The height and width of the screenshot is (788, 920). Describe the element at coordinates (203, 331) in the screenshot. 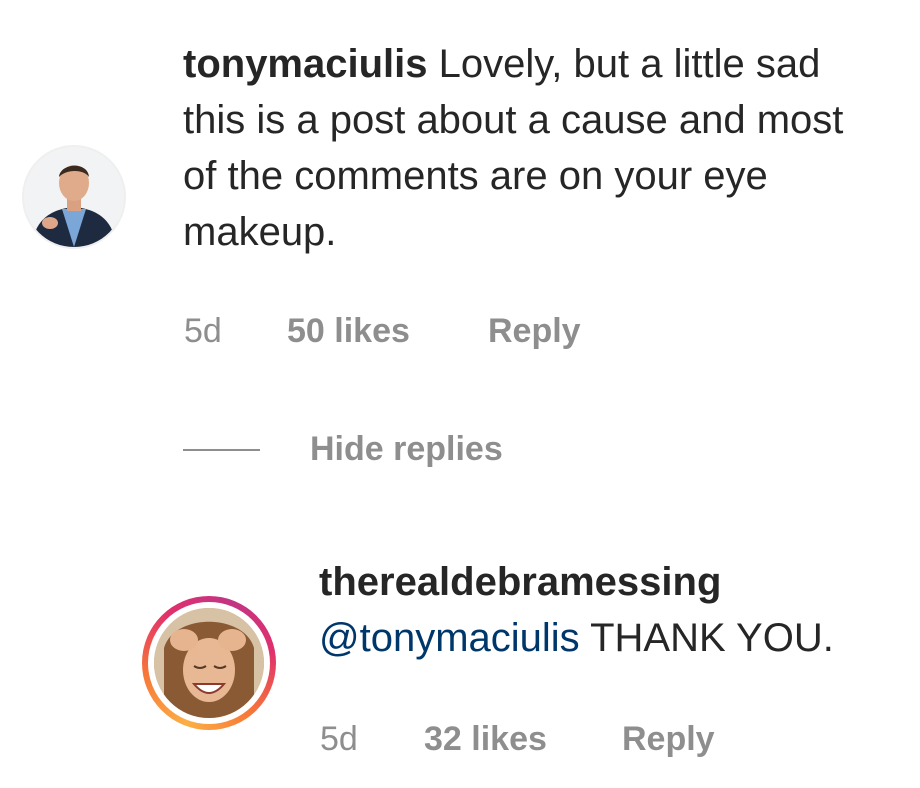

I see `comment-timestamp: 5d` at that location.